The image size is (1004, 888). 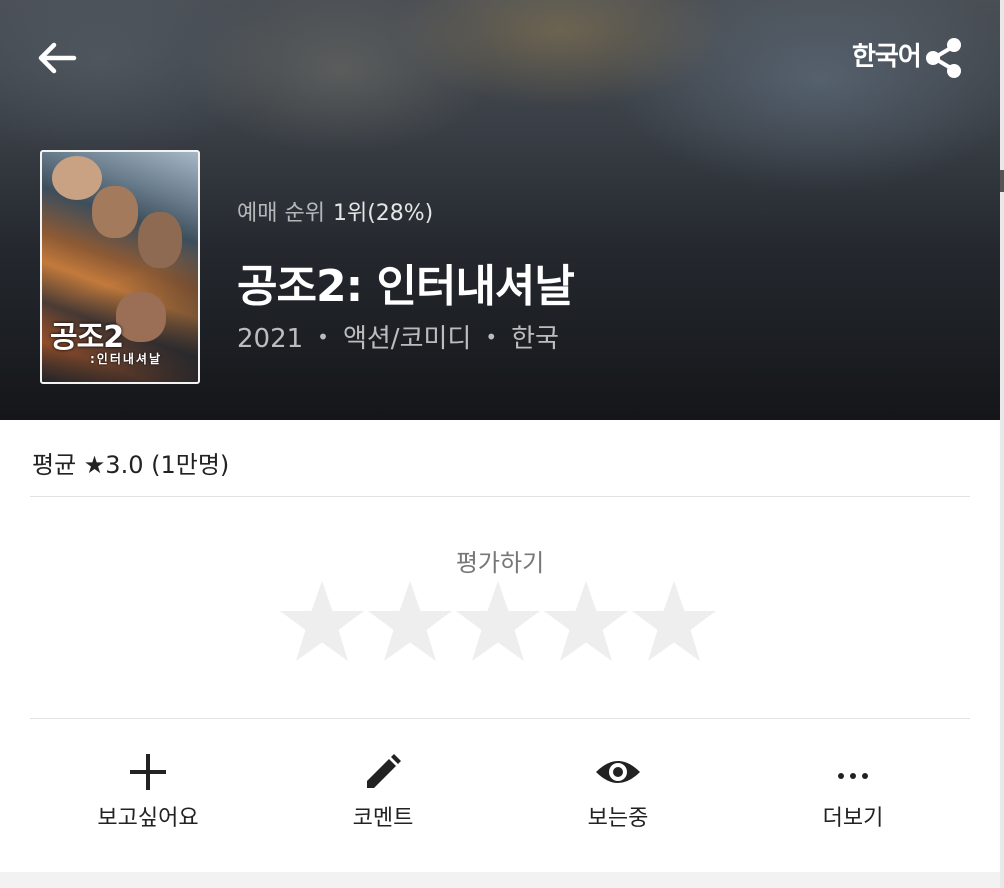 What do you see at coordinates (131, 465) in the screenshot?
I see `average-rating: 평균 ★3.0 (1만명)` at bounding box center [131, 465].